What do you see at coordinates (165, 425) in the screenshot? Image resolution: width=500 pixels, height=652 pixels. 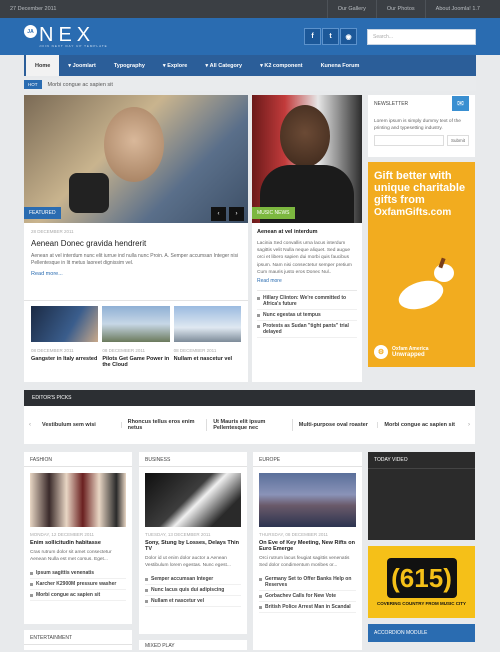 I see `pick-item: Rhoncus tellus eros enim netus` at bounding box center [165, 425].